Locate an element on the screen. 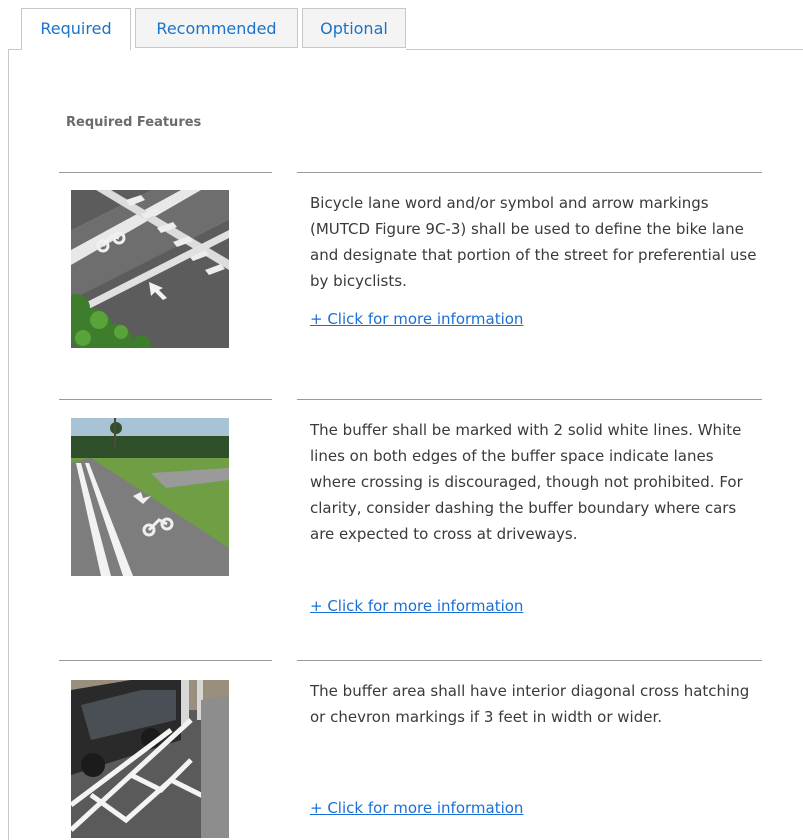 The width and height of the screenshot is (803, 840). bike-lane-symbol-photo is located at coordinates (150, 269).